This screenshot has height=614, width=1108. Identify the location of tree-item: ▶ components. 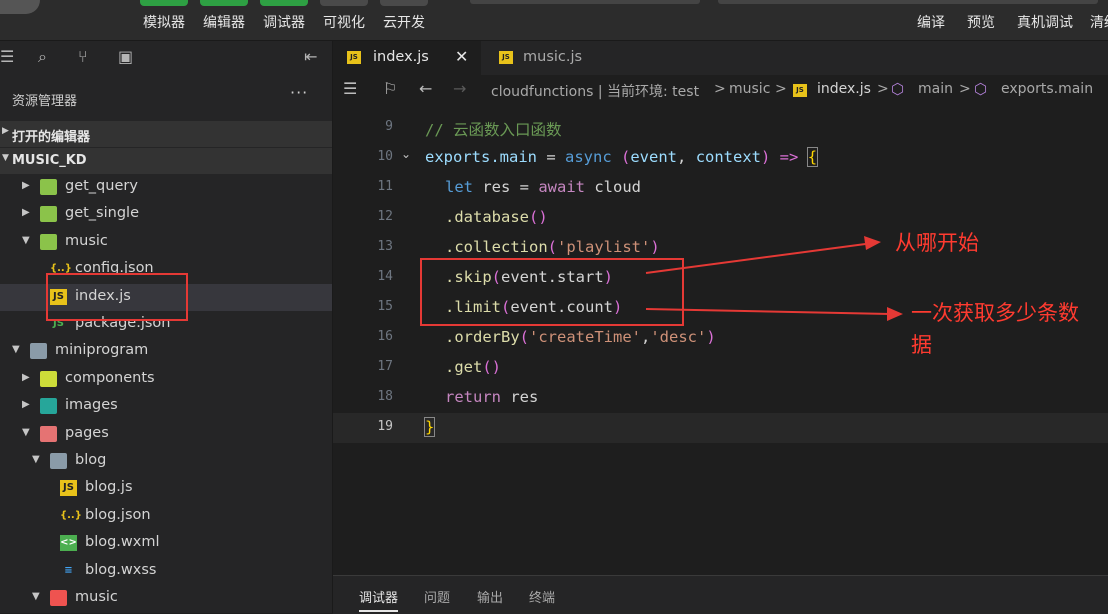
(166, 379).